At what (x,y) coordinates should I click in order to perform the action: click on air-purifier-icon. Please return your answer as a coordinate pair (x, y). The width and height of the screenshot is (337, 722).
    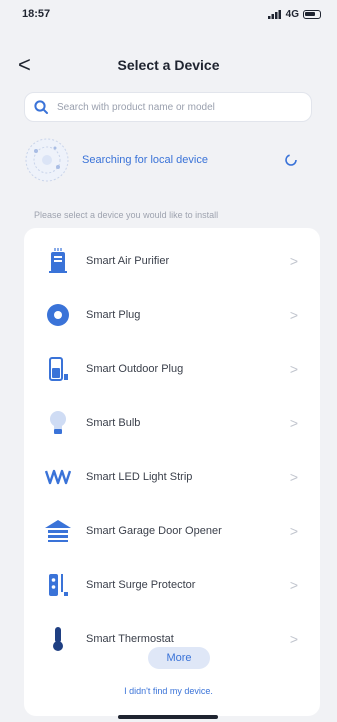
    Looking at the image, I should click on (58, 260).